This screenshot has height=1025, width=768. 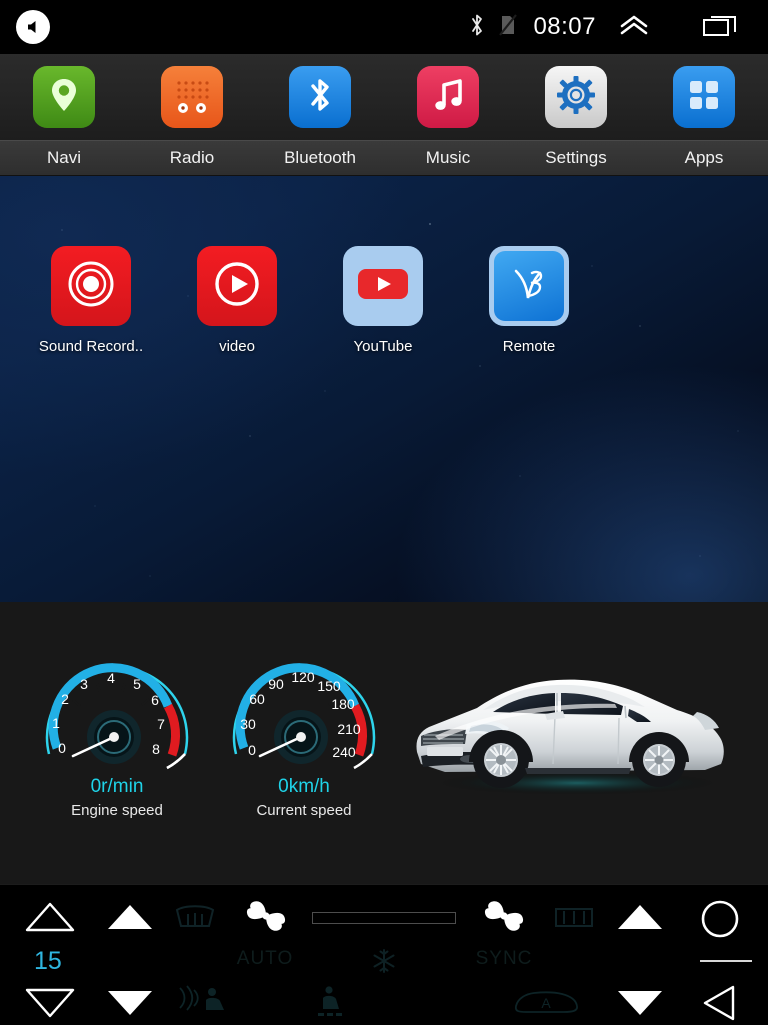 I want to click on app-label-apps: Apps, so click(x=704, y=158).